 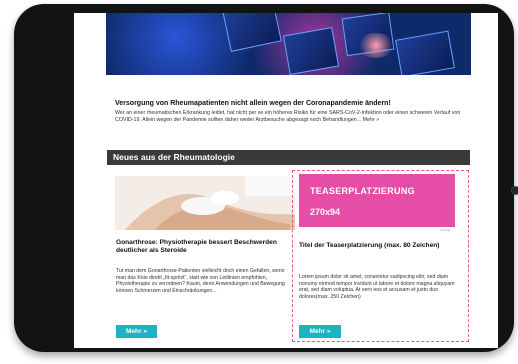 What do you see at coordinates (445, 230) in the screenshot?
I see `ad-label: Anzeige` at bounding box center [445, 230].